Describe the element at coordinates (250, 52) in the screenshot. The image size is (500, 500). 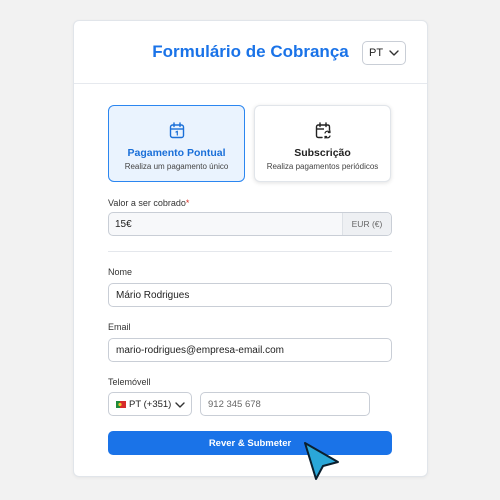
I see `form-header: Formulário de Cobrança PT` at that location.